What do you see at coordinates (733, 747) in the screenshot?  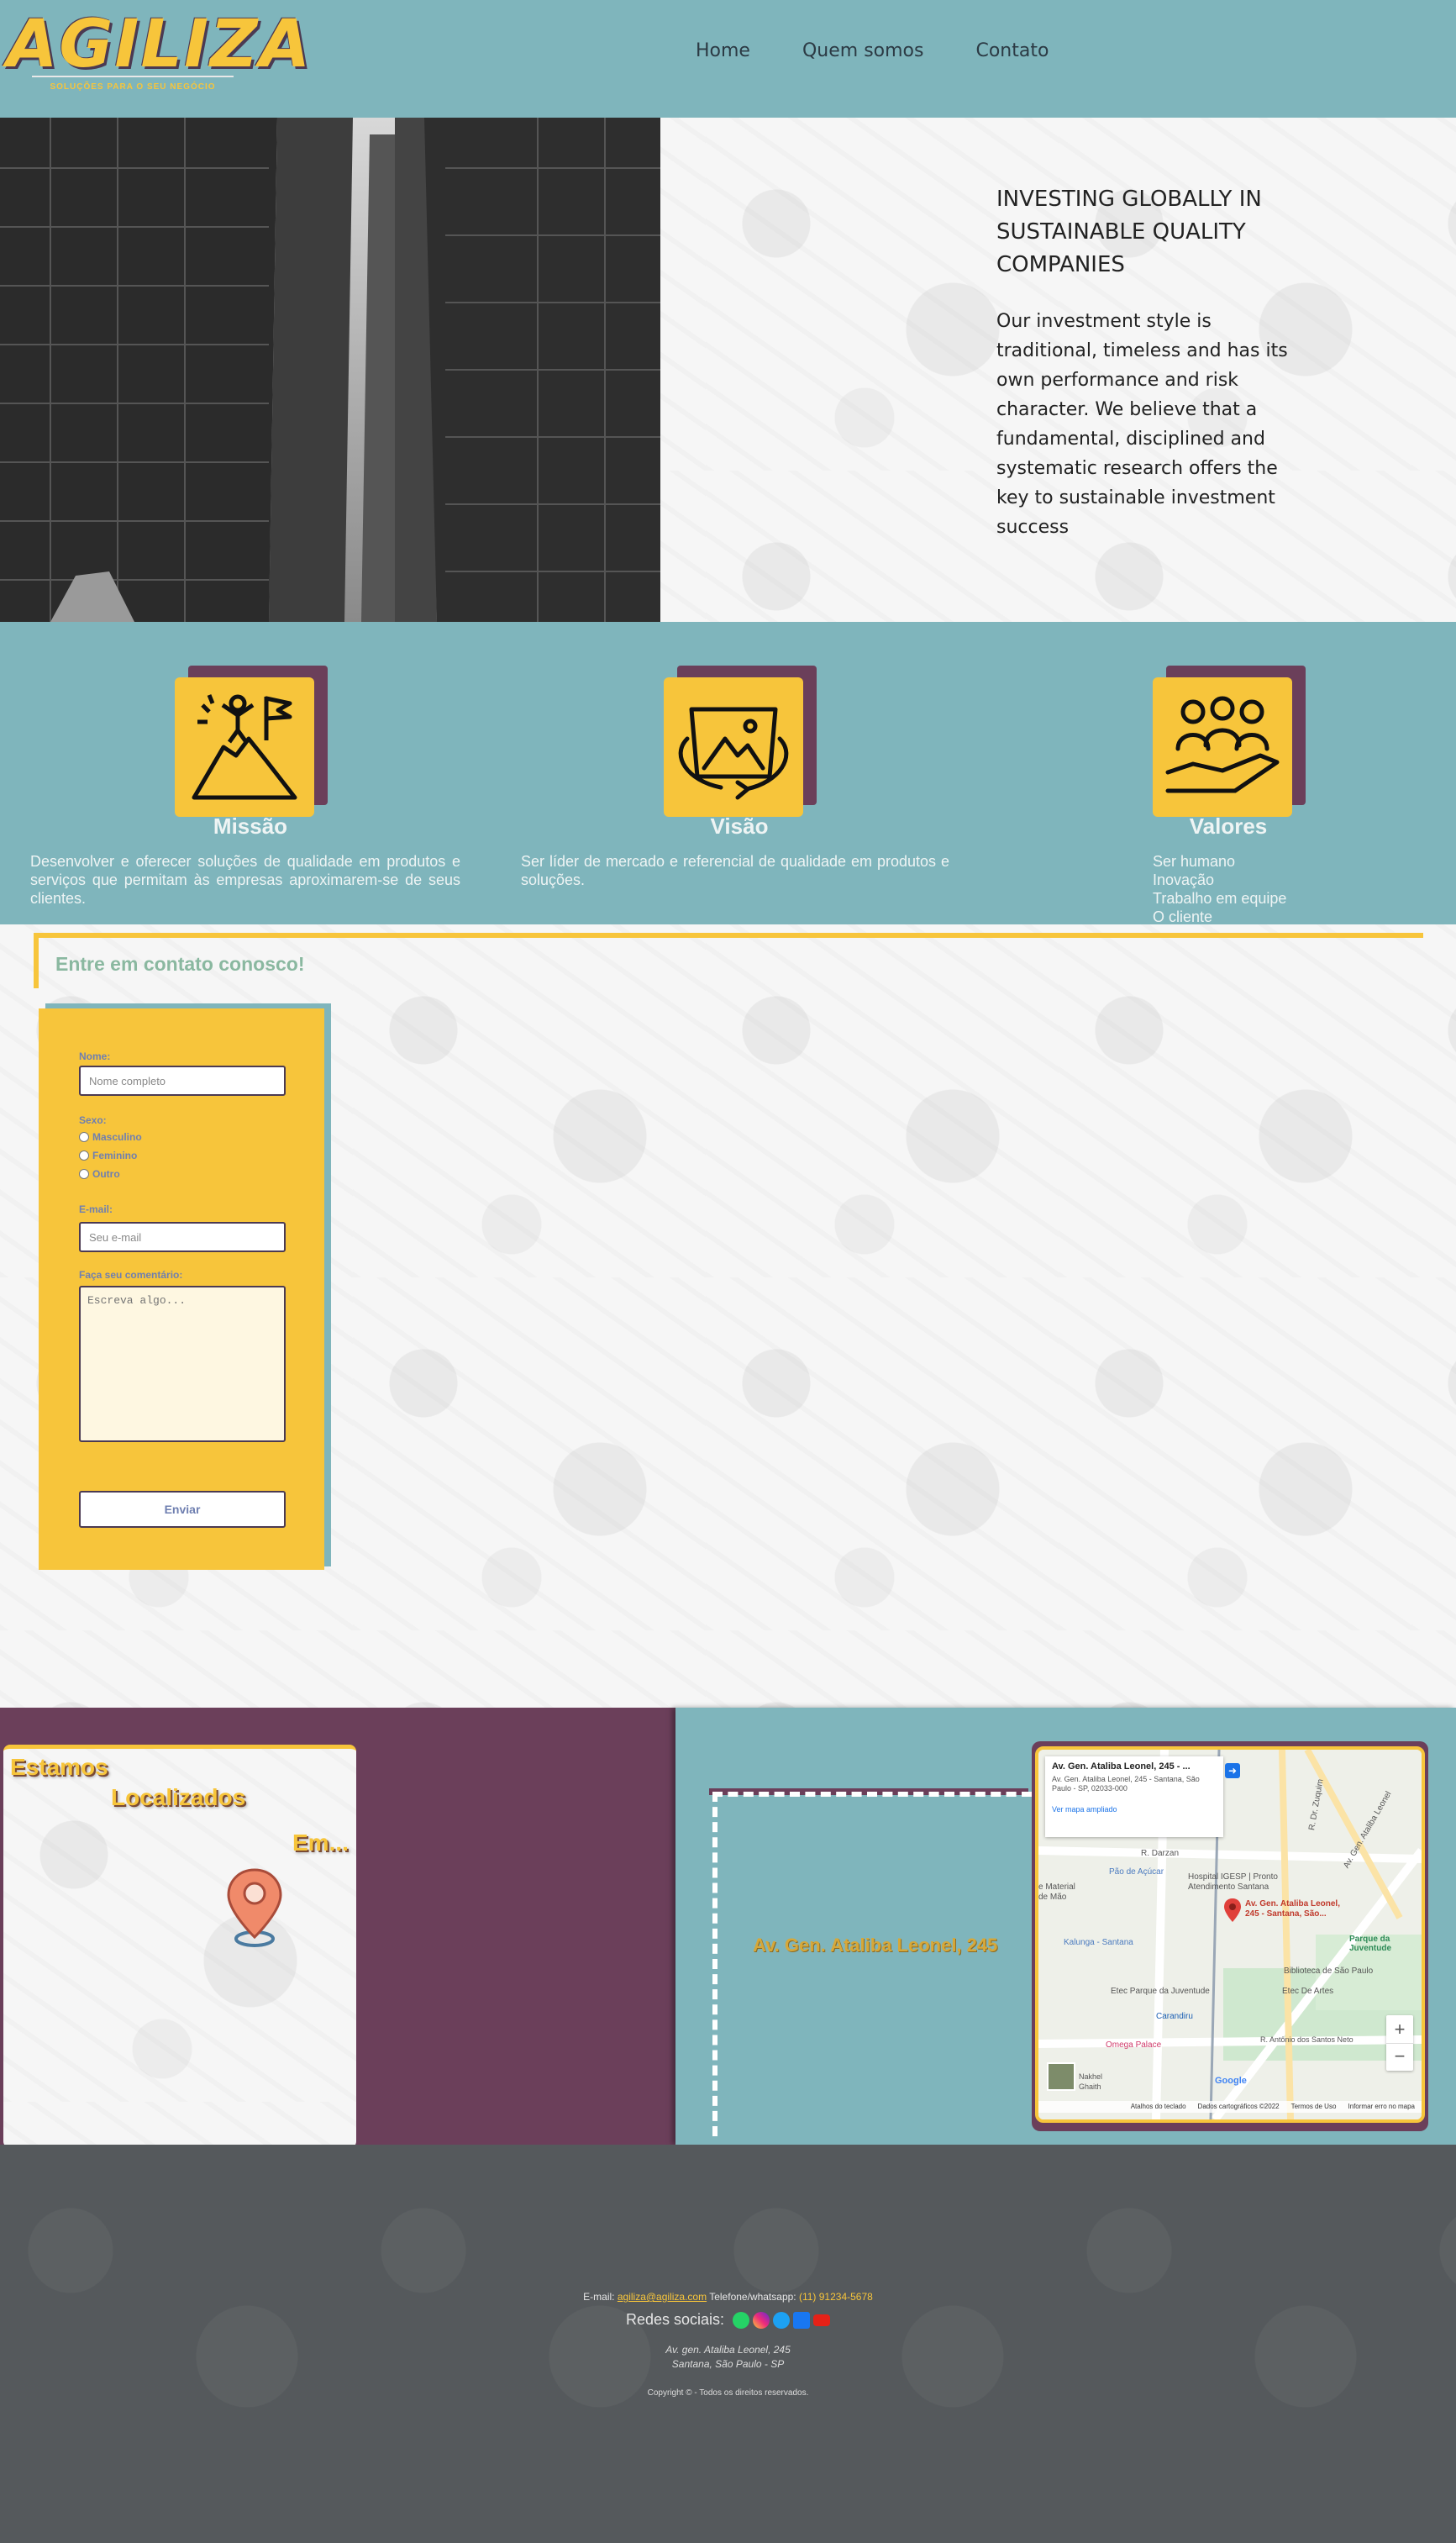 I see `vision-image-icon` at bounding box center [733, 747].